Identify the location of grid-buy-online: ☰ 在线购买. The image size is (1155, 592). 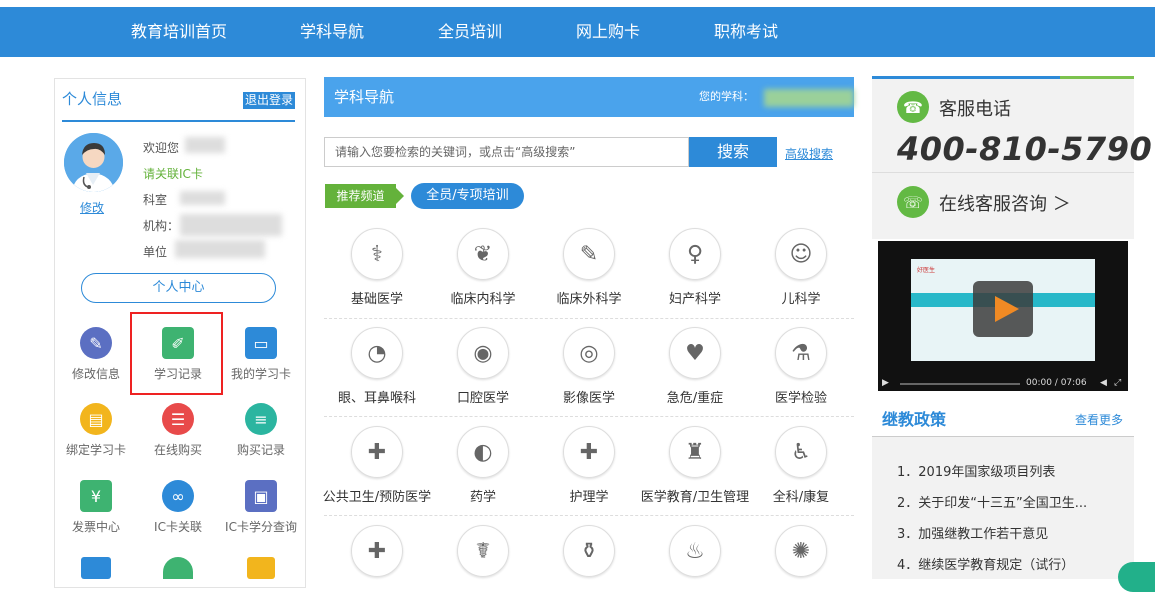
(178, 430).